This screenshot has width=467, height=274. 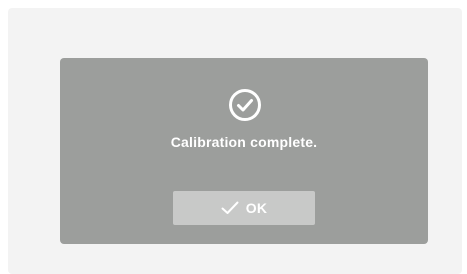 I want to click on checkmark-icon, so click(x=230, y=207).